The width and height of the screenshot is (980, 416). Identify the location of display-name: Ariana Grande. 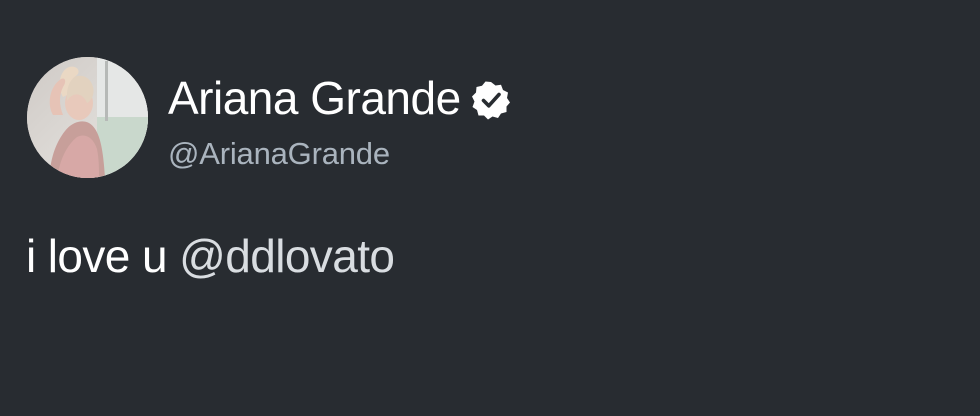
(314, 98).